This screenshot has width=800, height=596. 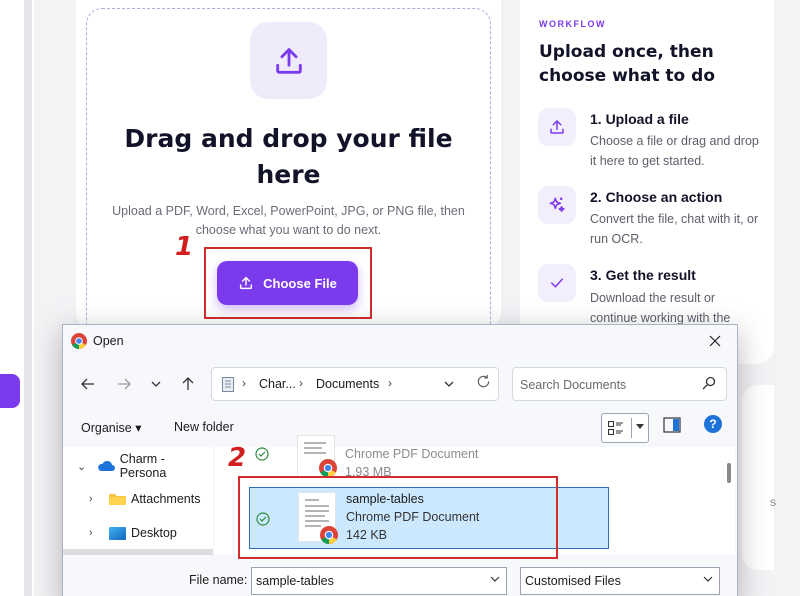 I want to click on help-icon: ?, so click(x=713, y=424).